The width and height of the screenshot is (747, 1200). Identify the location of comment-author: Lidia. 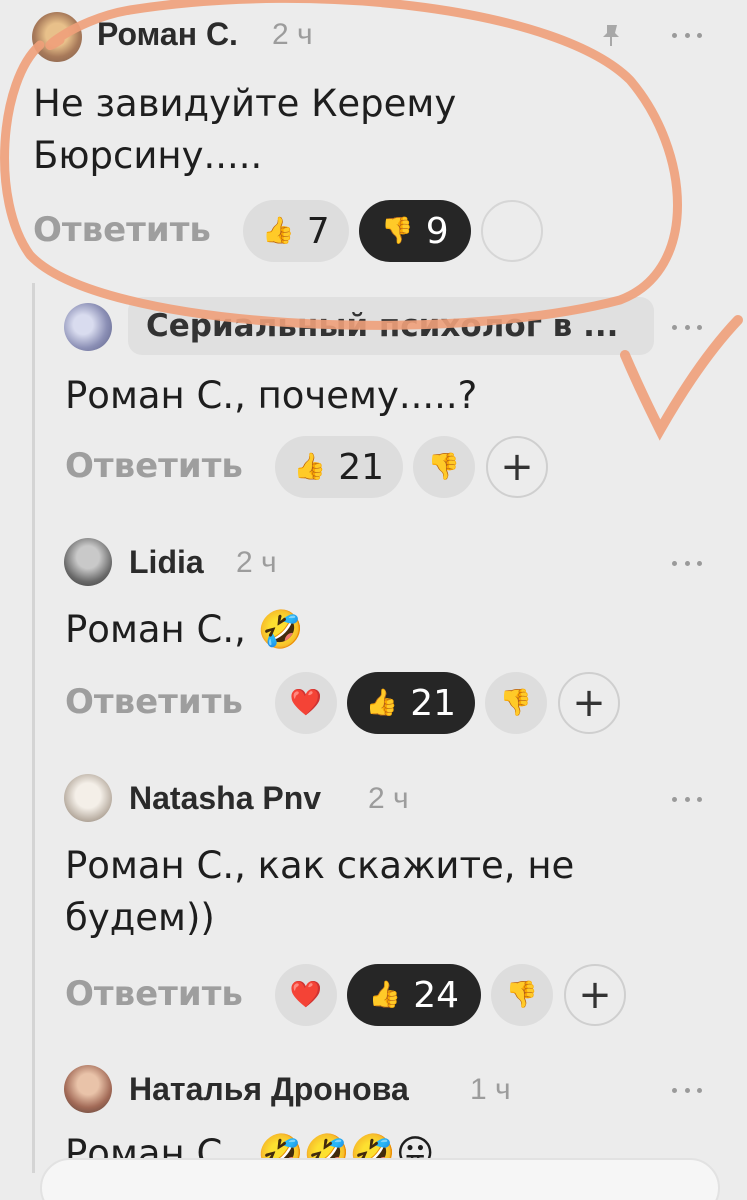
(166, 562).